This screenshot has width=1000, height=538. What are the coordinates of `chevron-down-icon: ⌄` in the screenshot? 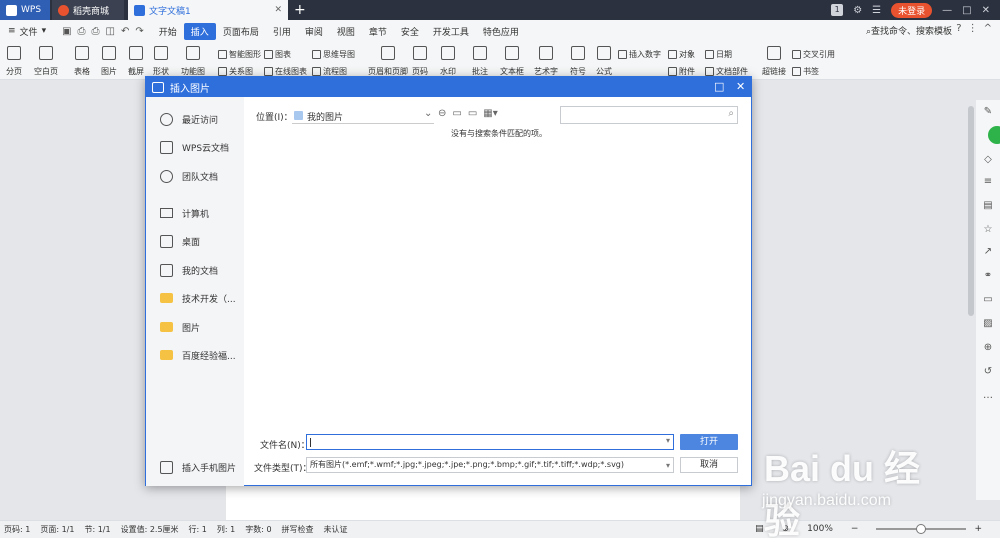 It's located at (428, 113).